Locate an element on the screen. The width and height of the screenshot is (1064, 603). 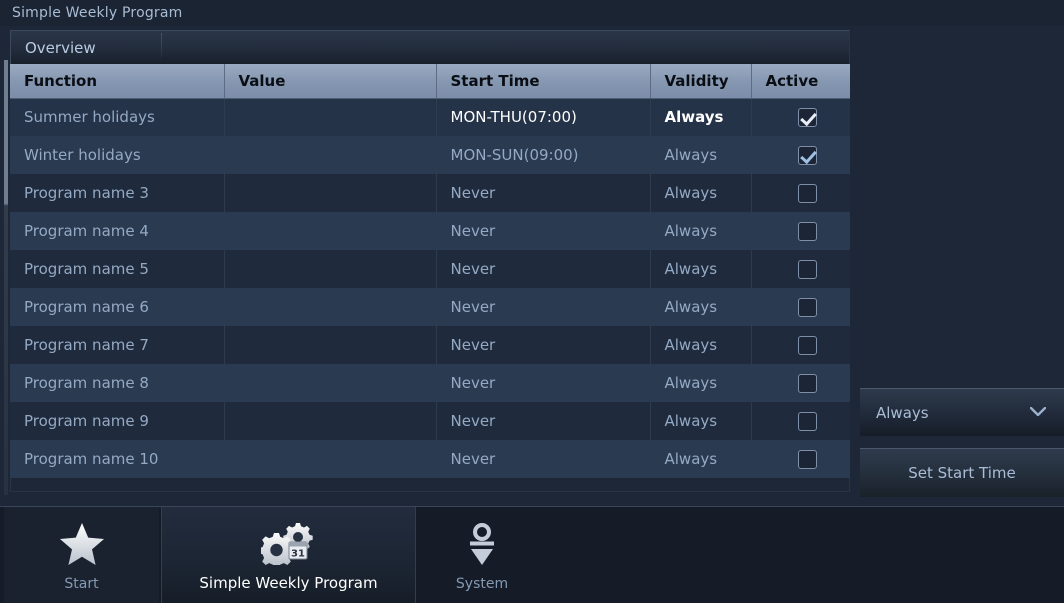
cell-function: Summer holidays is located at coordinates (117, 117).